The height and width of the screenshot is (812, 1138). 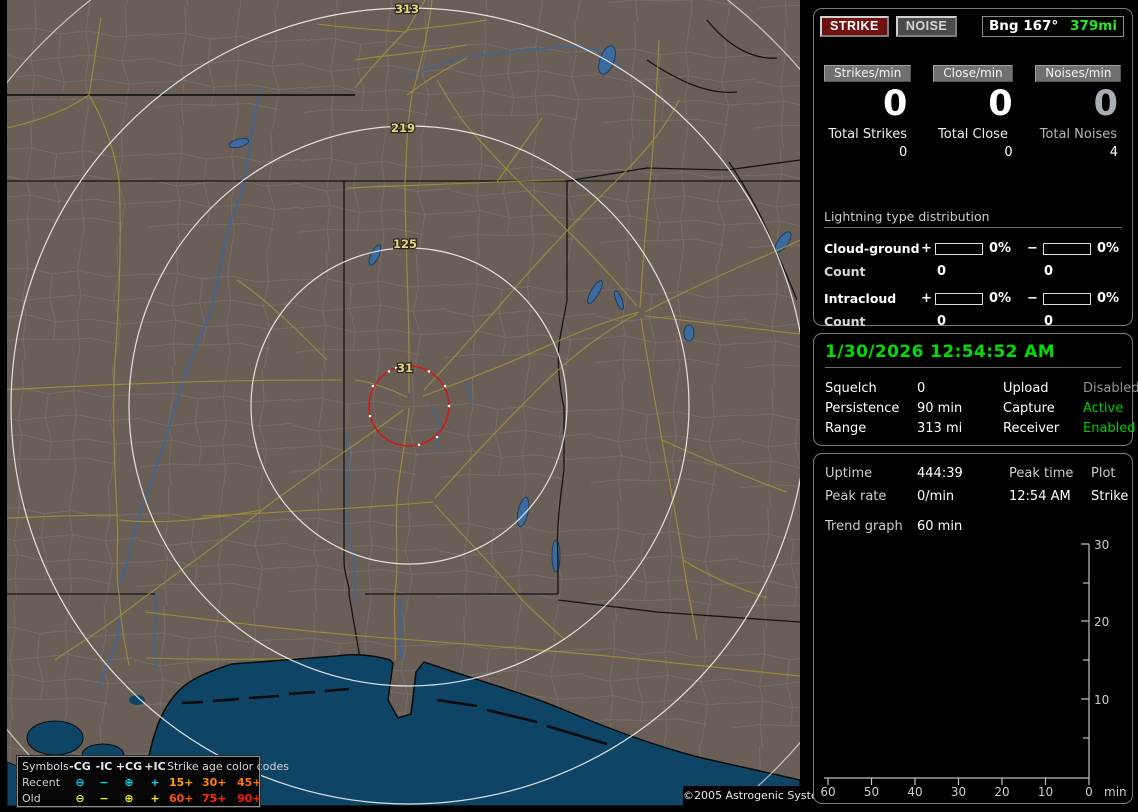 What do you see at coordinates (972, 26) in the screenshot?
I see `mode-button-row: STRIKE NOISE Bng 167° 379mi` at bounding box center [972, 26].